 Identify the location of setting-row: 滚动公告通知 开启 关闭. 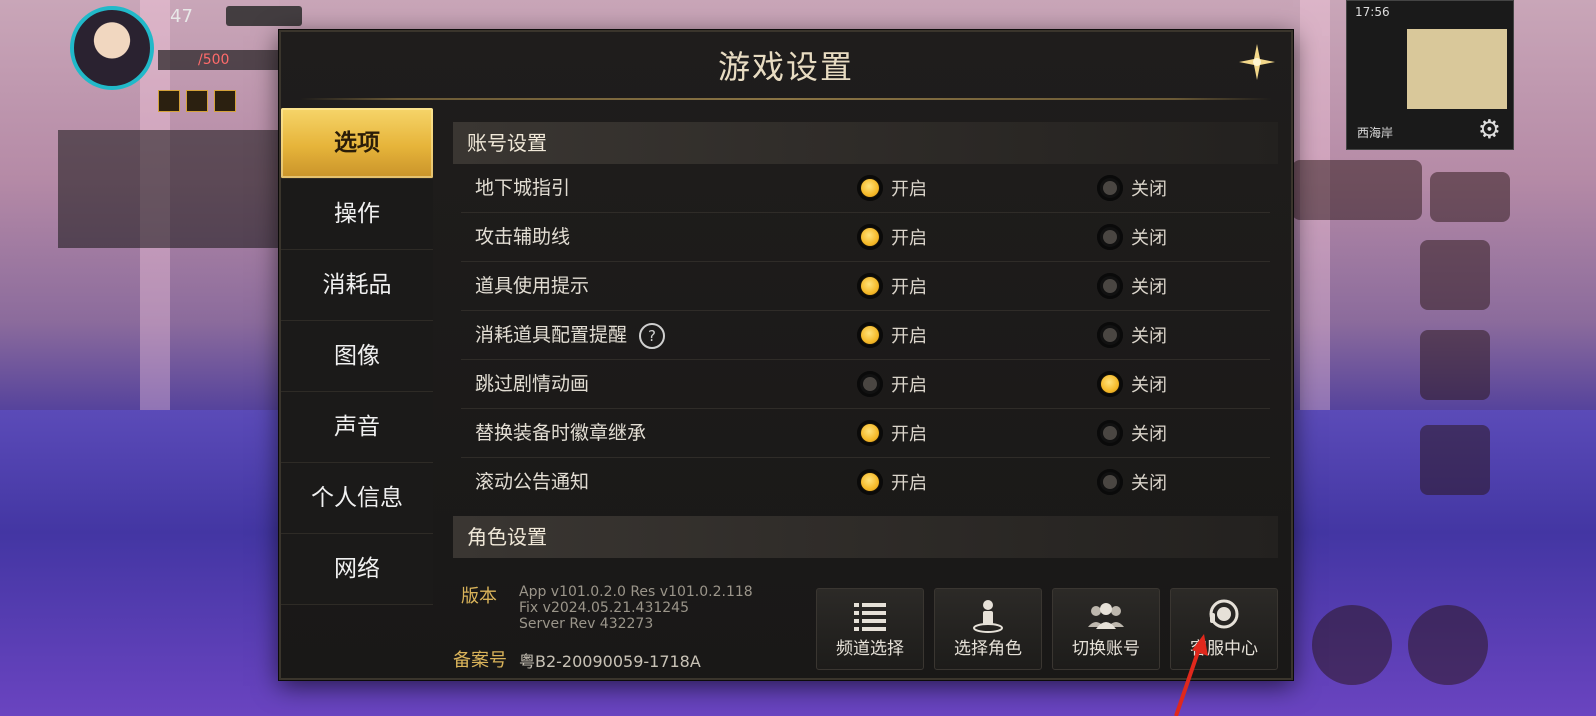
(865, 482).